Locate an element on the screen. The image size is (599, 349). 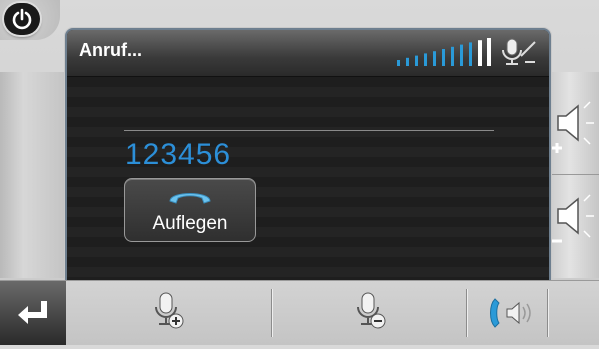
microphone-minus-button is located at coordinates (369, 313).